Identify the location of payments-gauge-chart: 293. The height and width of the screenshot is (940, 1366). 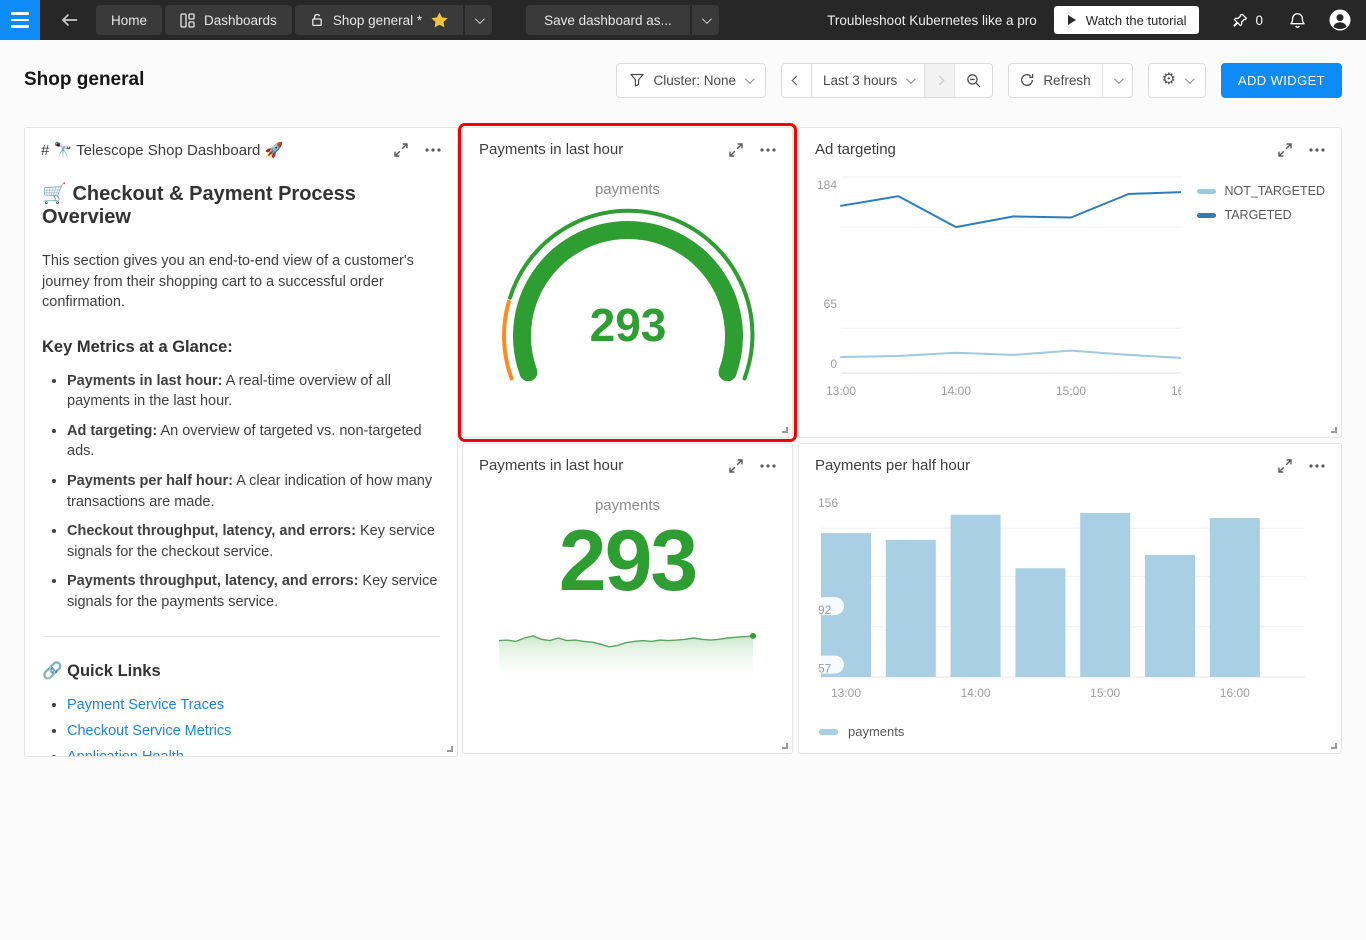
(627, 295).